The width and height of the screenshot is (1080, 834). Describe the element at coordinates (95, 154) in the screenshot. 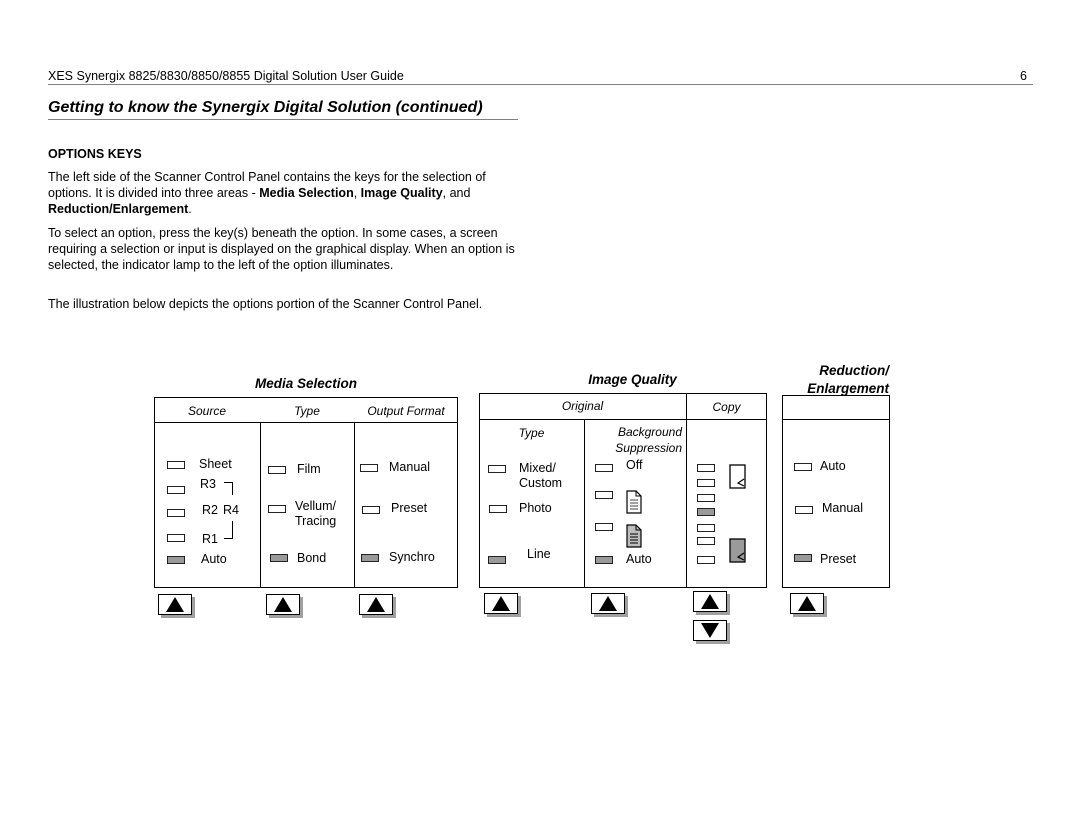

I see `subheading-options-keys: OPTIONS KEYS` at that location.